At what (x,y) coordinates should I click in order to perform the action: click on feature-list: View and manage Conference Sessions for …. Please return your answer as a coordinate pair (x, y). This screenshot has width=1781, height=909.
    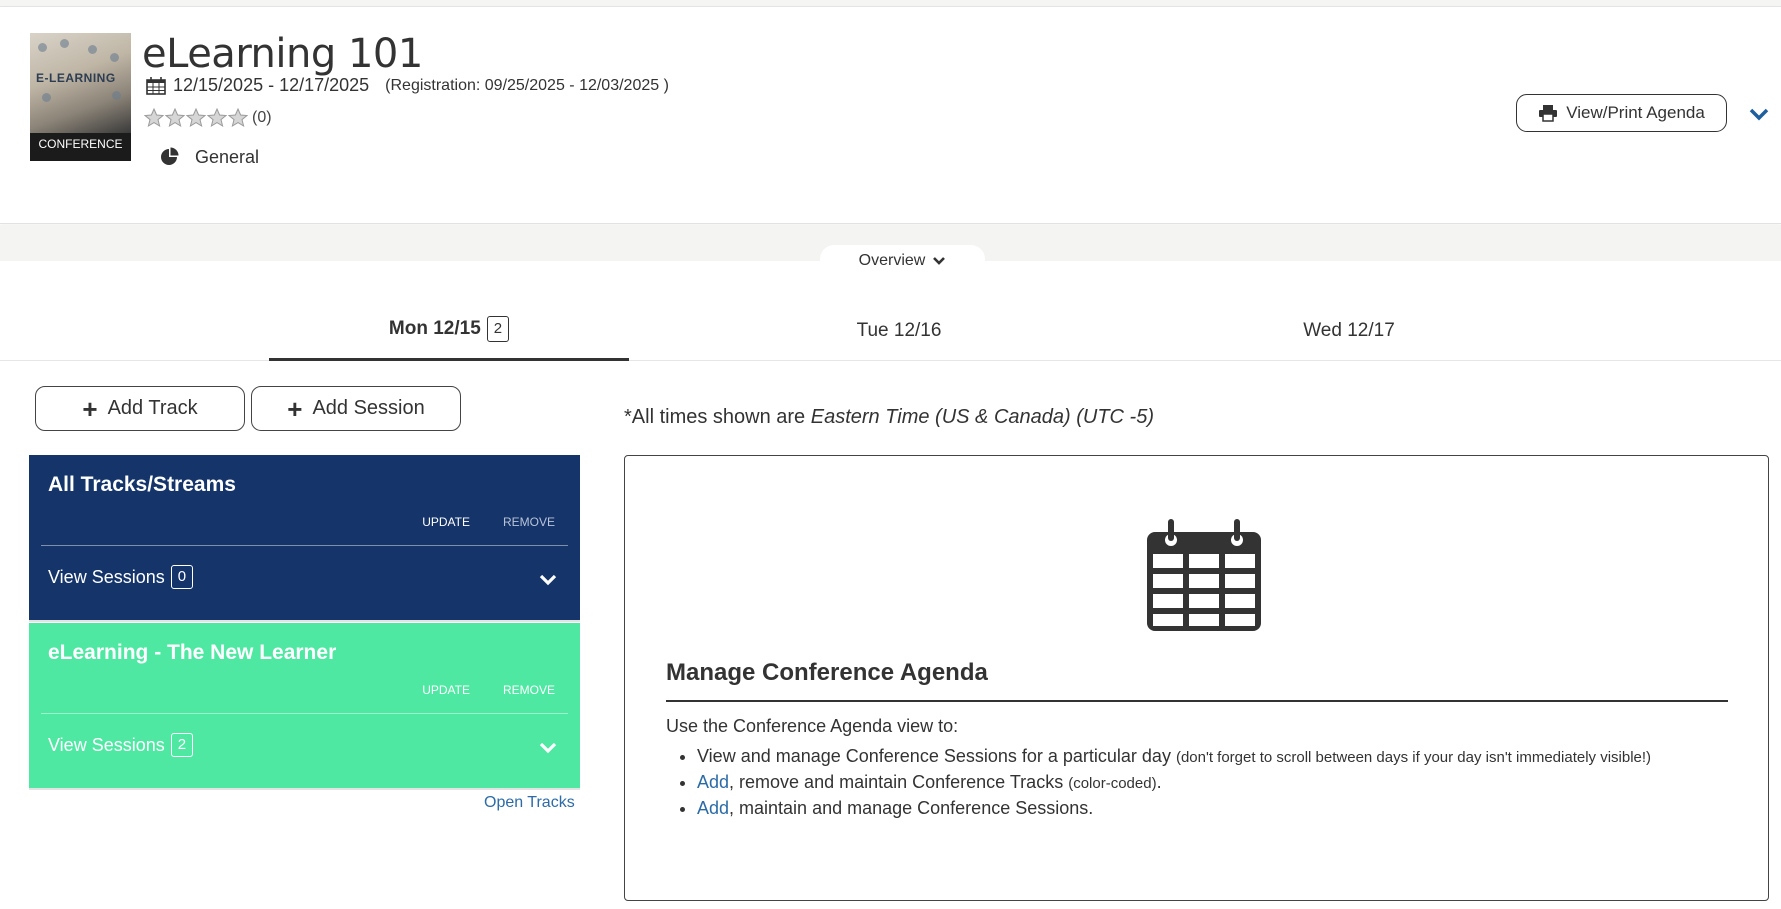
    Looking at the image, I should click on (1174, 785).